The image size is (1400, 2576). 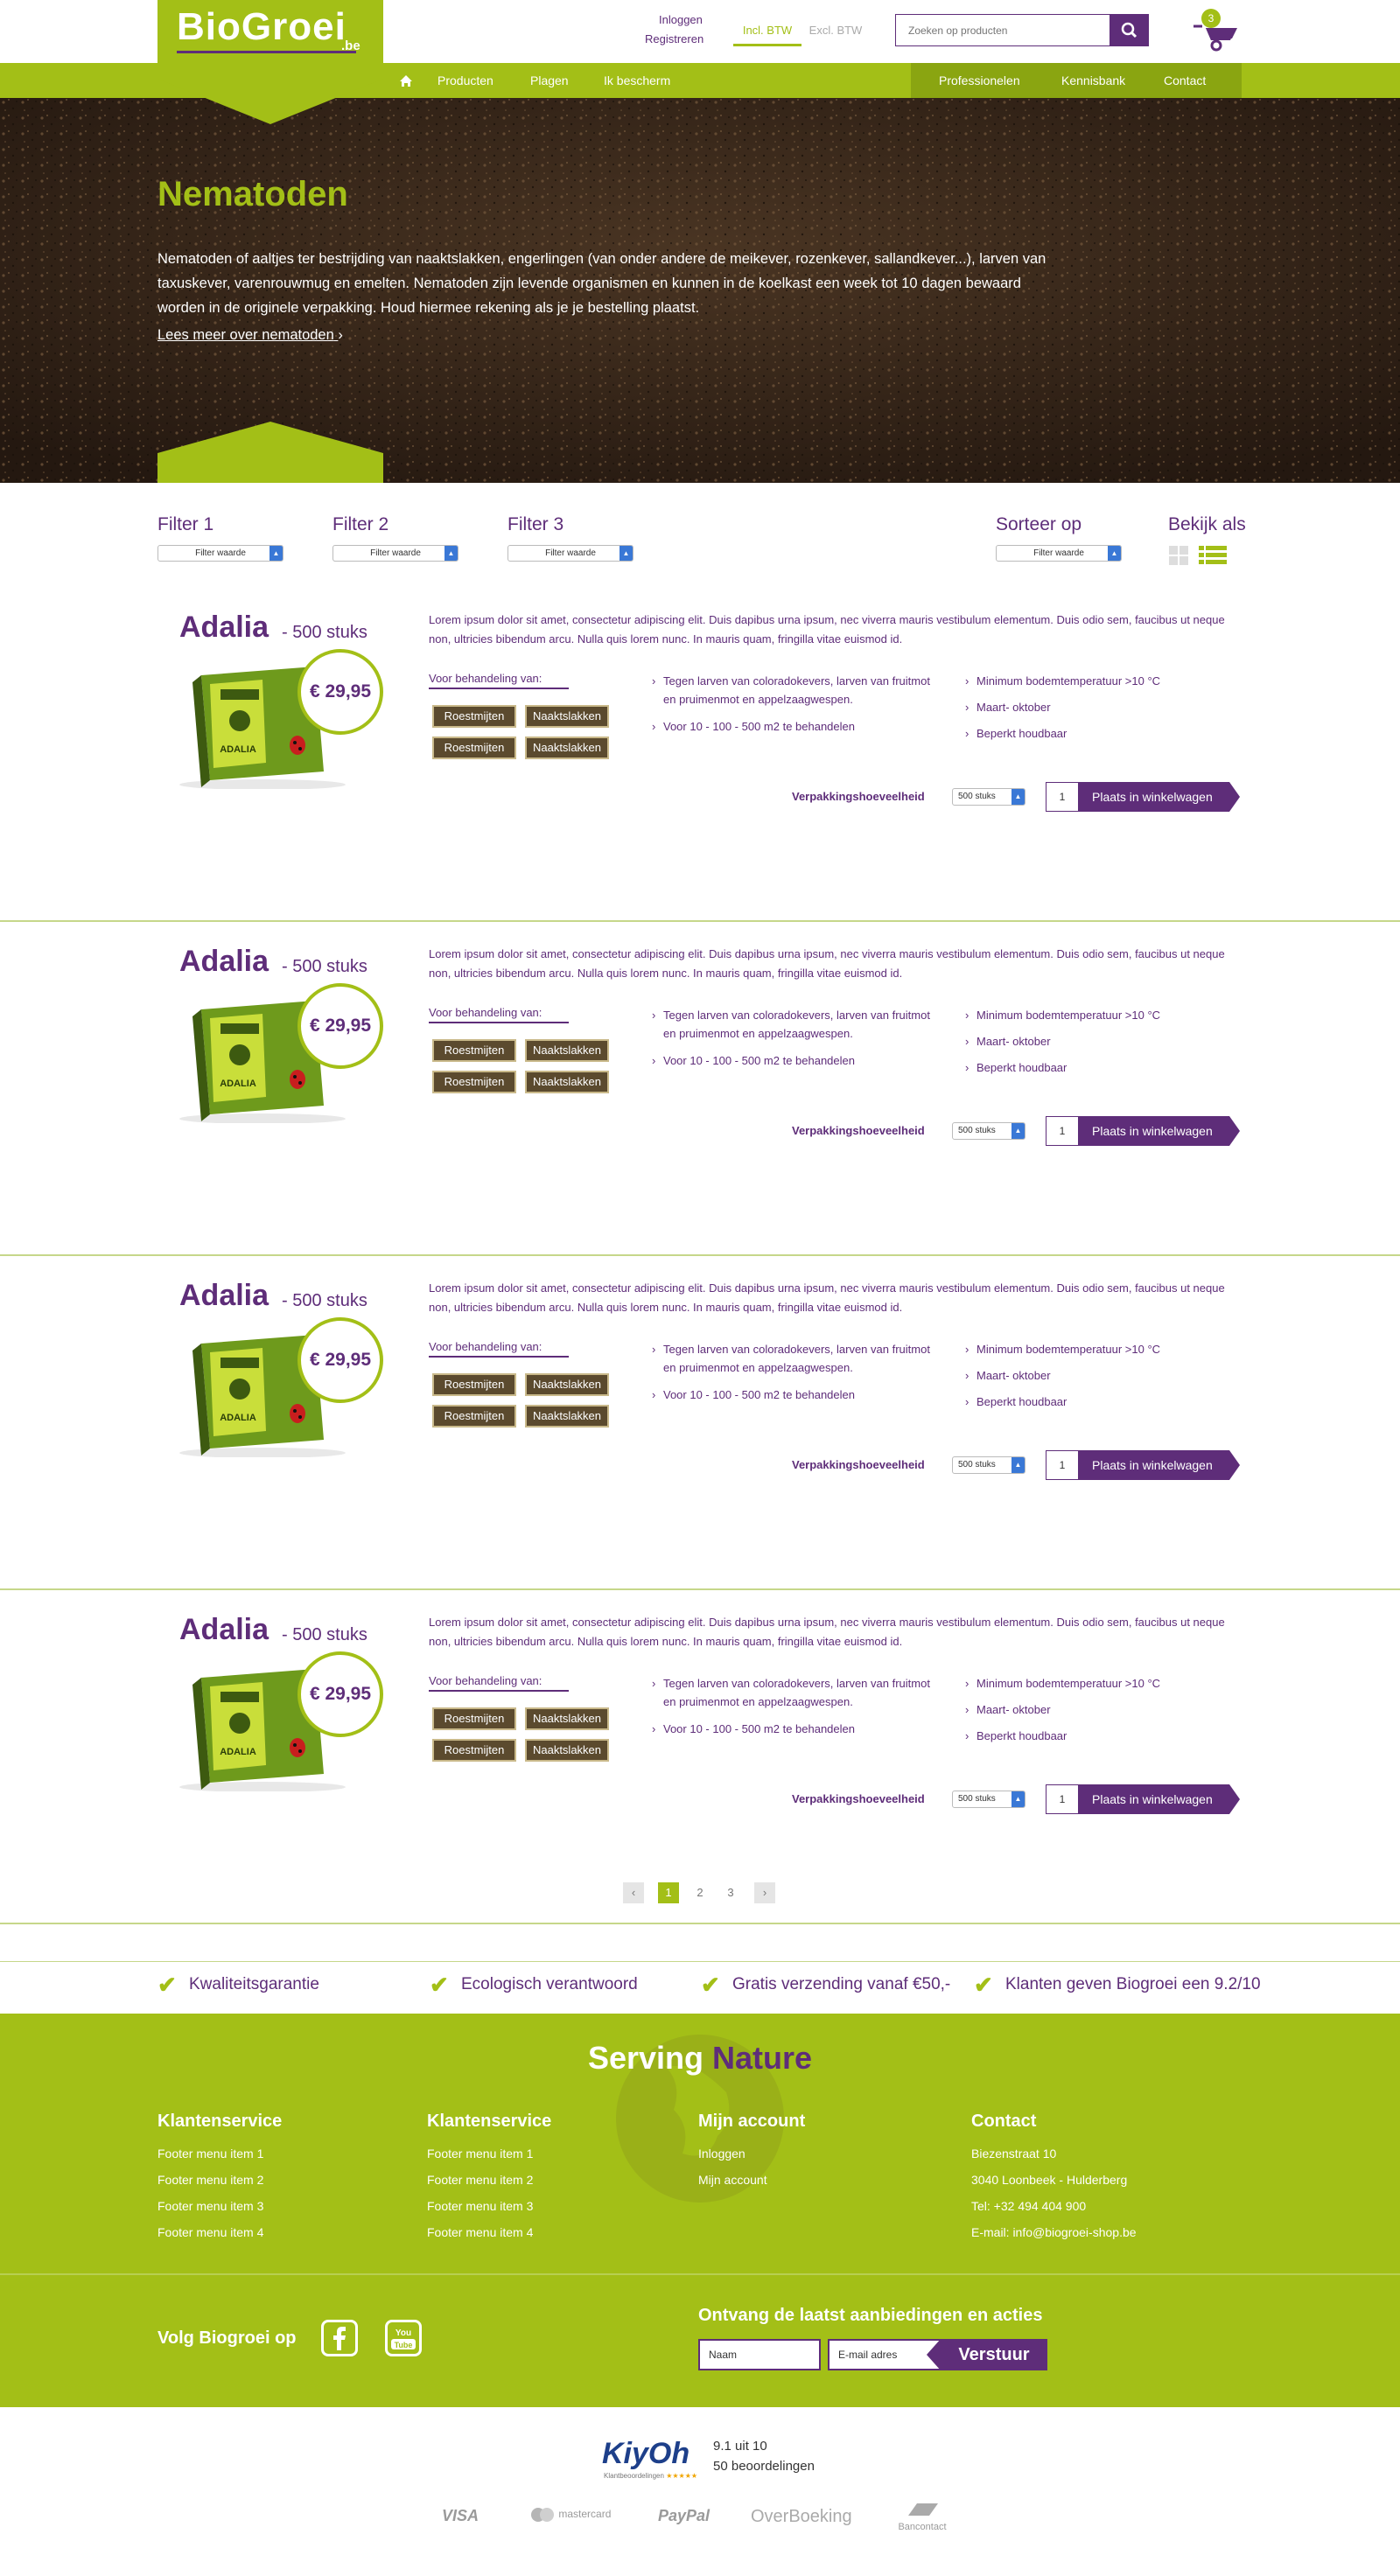 I want to click on register-link: Registreren, so click(x=674, y=38).